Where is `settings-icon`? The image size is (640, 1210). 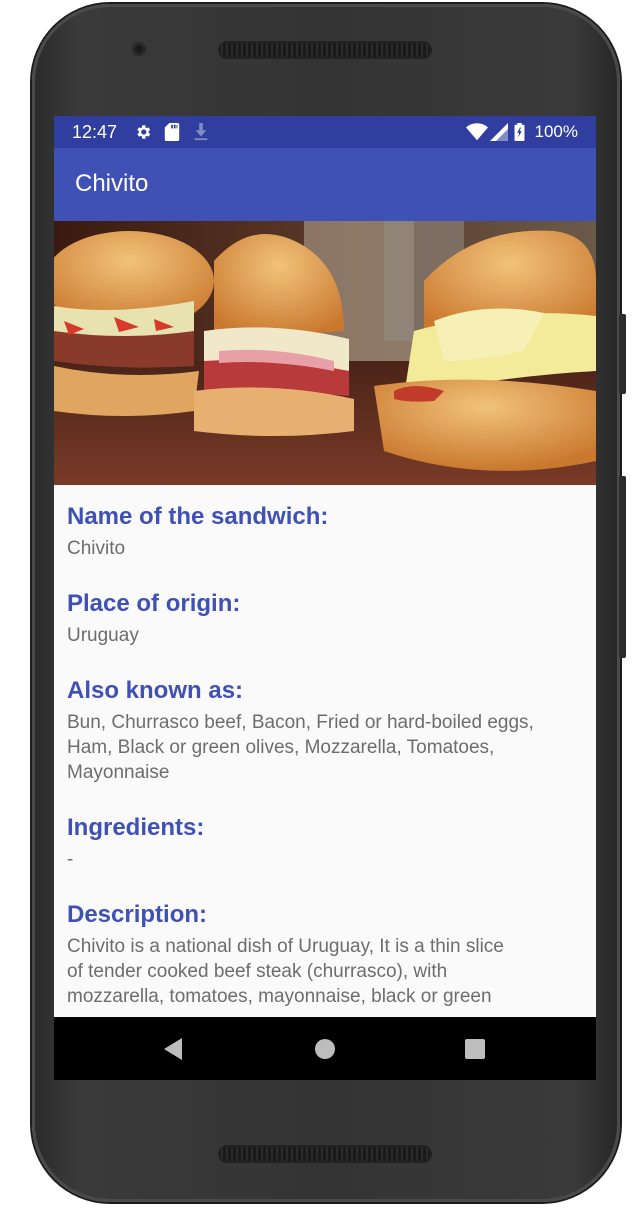 settings-icon is located at coordinates (144, 132).